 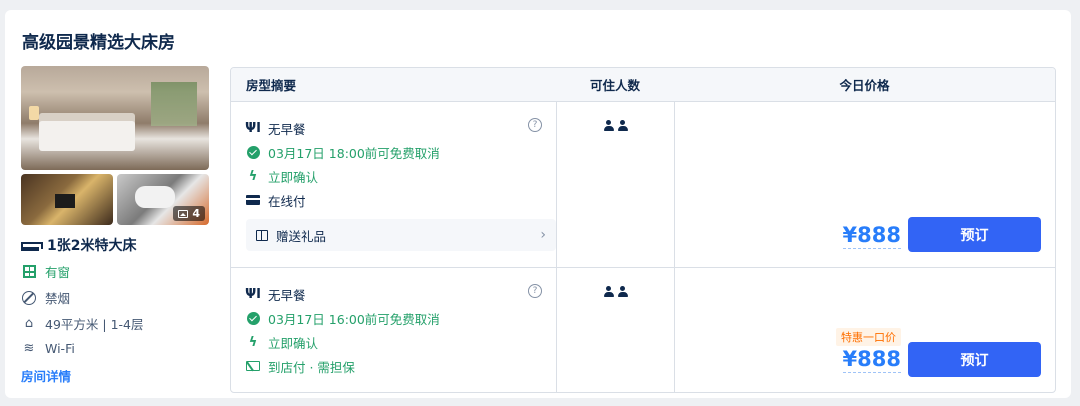 What do you see at coordinates (262, 235) in the screenshot?
I see `gift-icon` at bounding box center [262, 235].